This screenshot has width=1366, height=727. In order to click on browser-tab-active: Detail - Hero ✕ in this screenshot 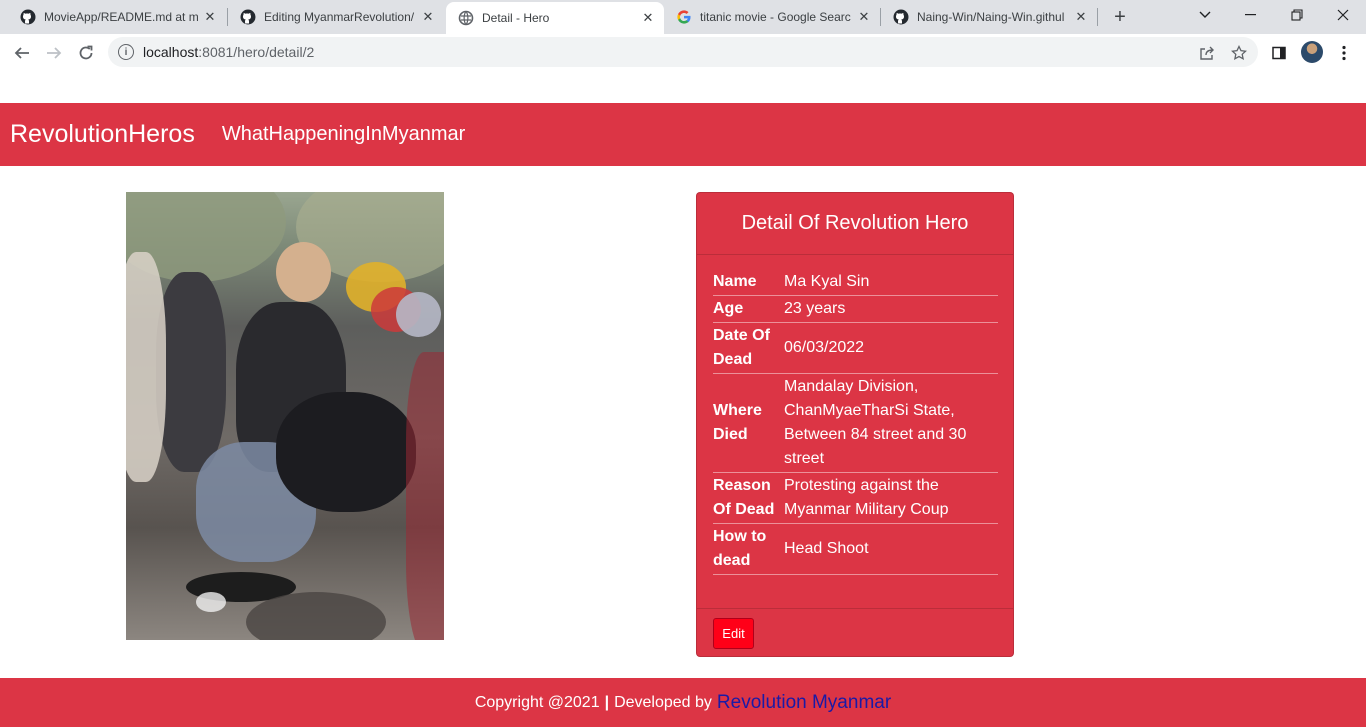, I will do `click(555, 18)`.